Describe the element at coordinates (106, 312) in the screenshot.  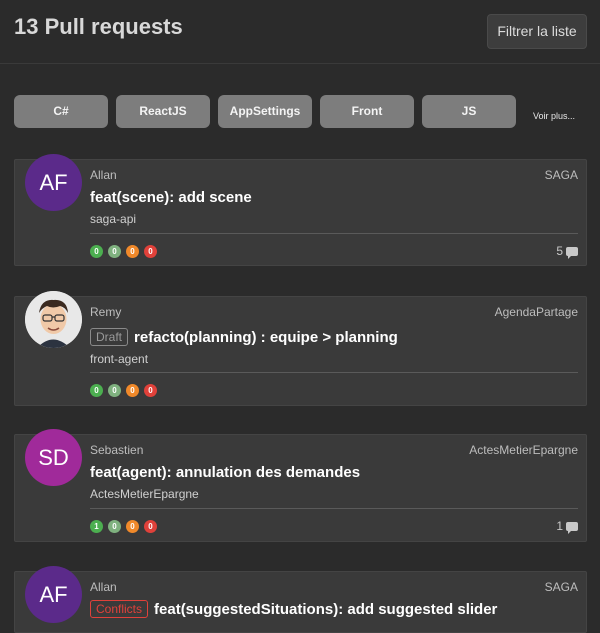
I see `pr-author: Remy` at that location.